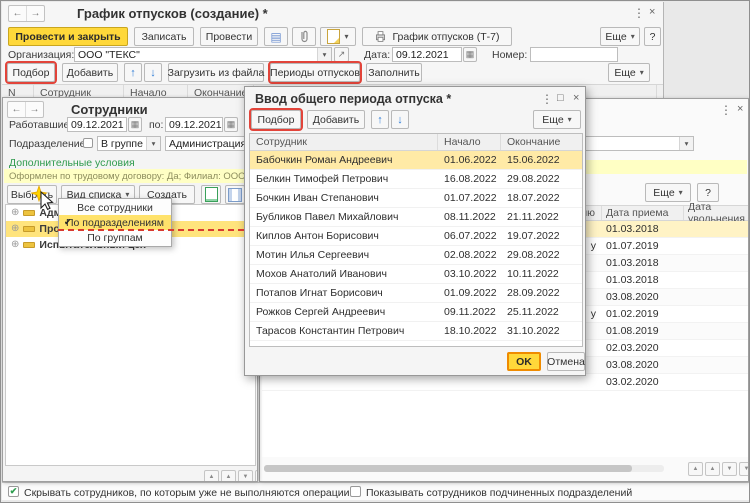 The image size is (750, 503). What do you see at coordinates (115, 207) in the screenshot?
I see `menu-item: Все сотрудники` at bounding box center [115, 207].